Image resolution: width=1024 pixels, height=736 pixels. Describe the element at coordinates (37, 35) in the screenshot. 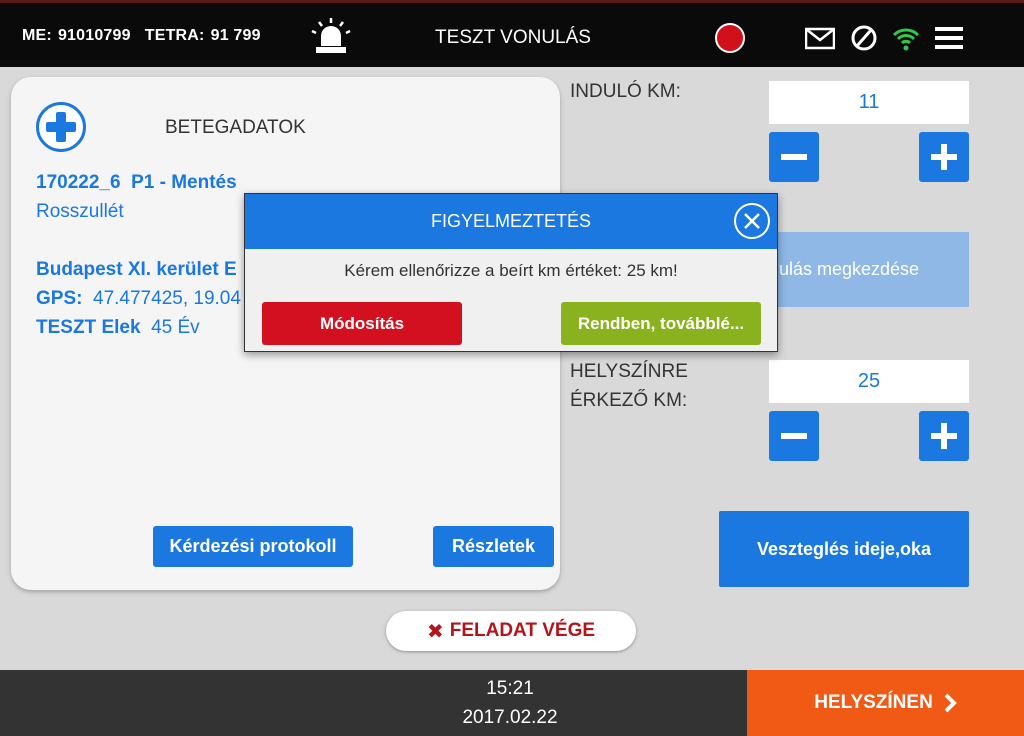

I see `me-label: ME:` at that location.